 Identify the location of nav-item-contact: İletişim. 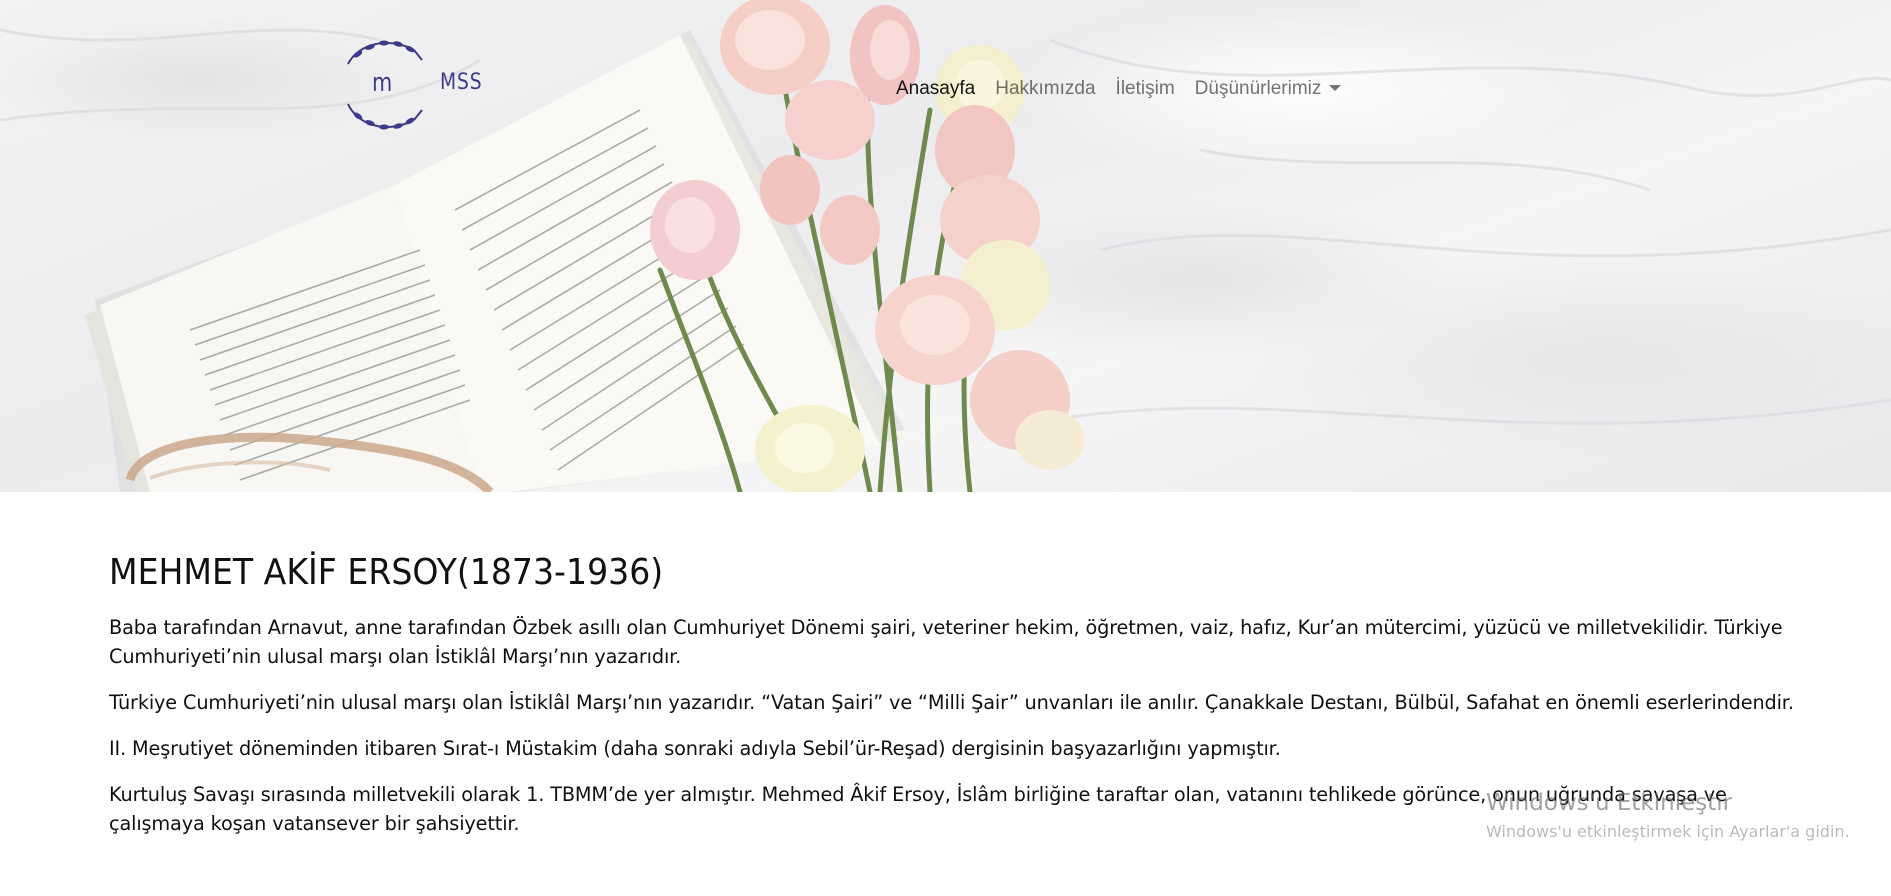
(1145, 89).